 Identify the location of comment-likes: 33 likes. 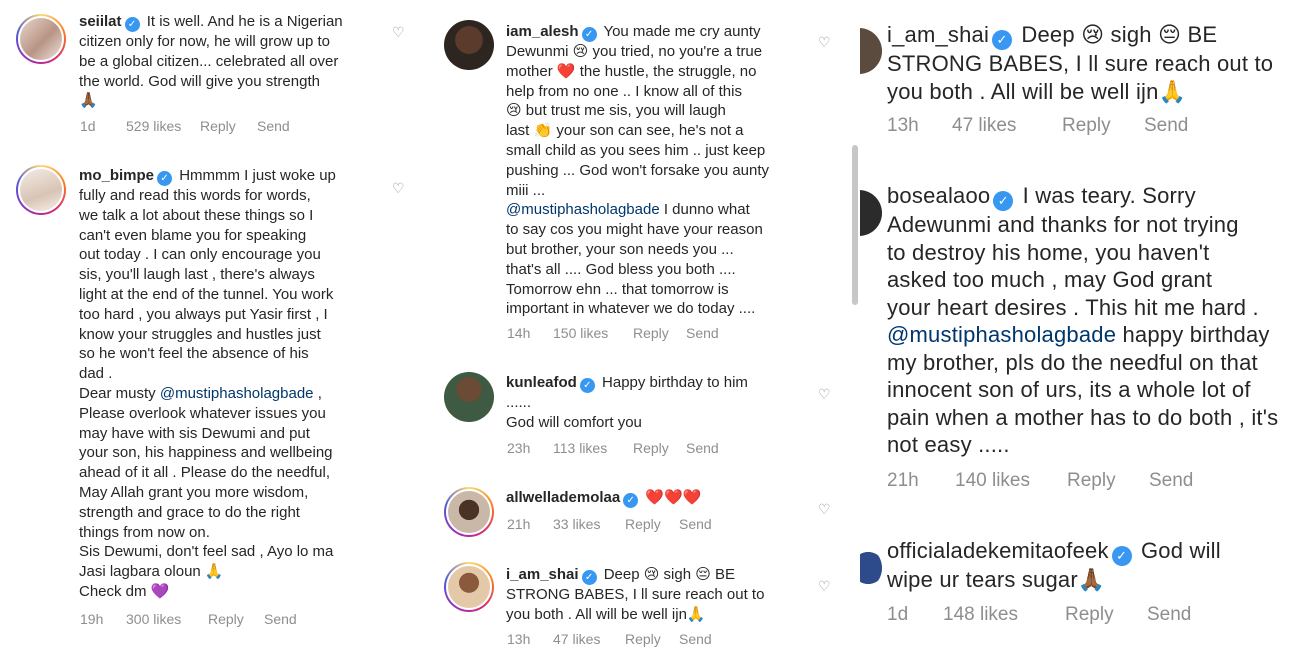
(589, 524).